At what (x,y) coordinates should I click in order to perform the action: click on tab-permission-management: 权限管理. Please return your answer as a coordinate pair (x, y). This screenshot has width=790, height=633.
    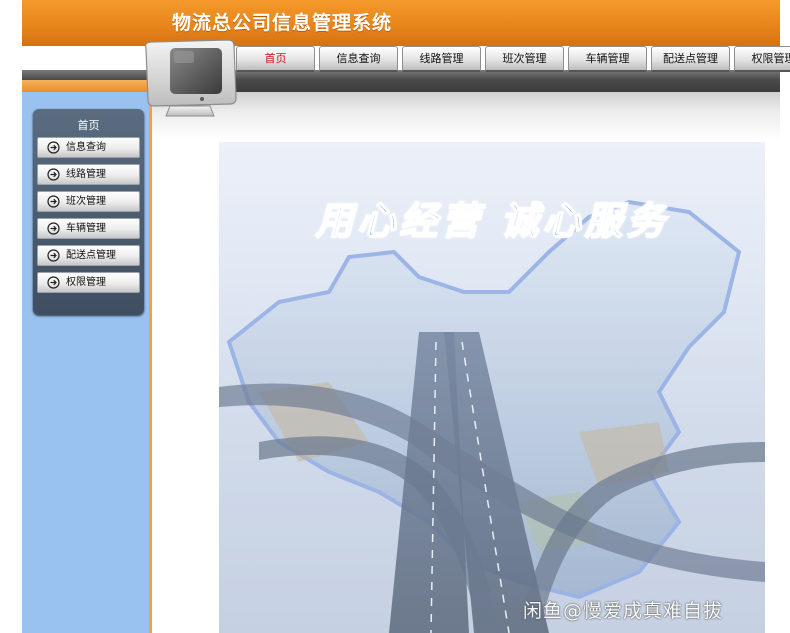
    Looking at the image, I should click on (762, 59).